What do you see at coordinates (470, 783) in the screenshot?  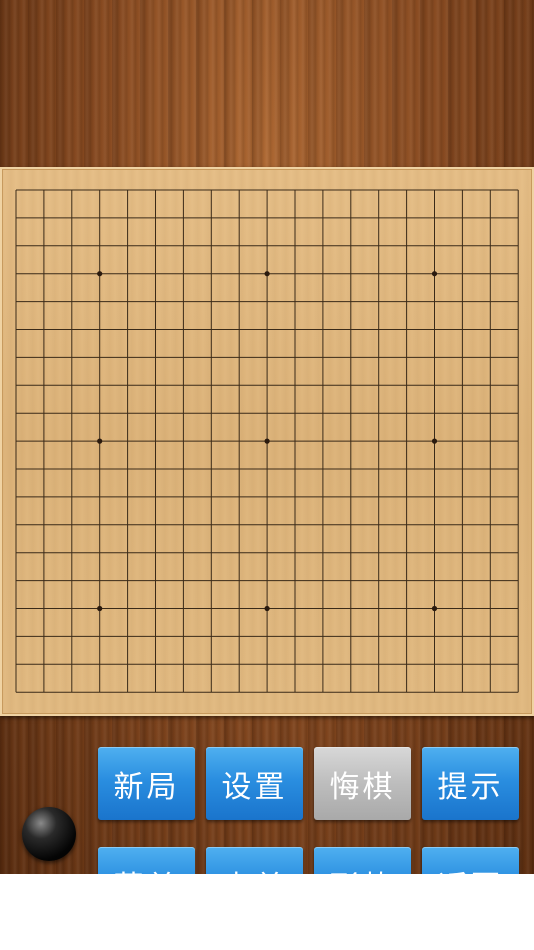 I see `hint-button: 提示` at bounding box center [470, 783].